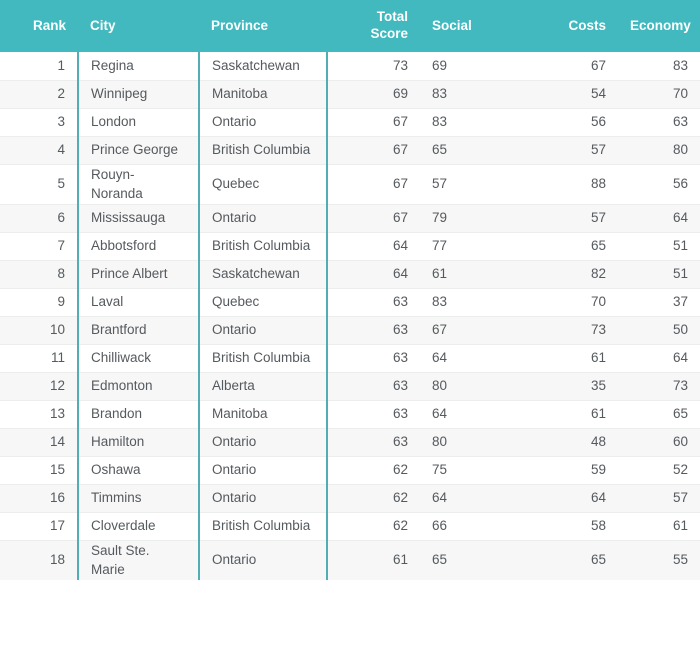 The image size is (700, 659). I want to click on cell-economy: 61, so click(659, 526).